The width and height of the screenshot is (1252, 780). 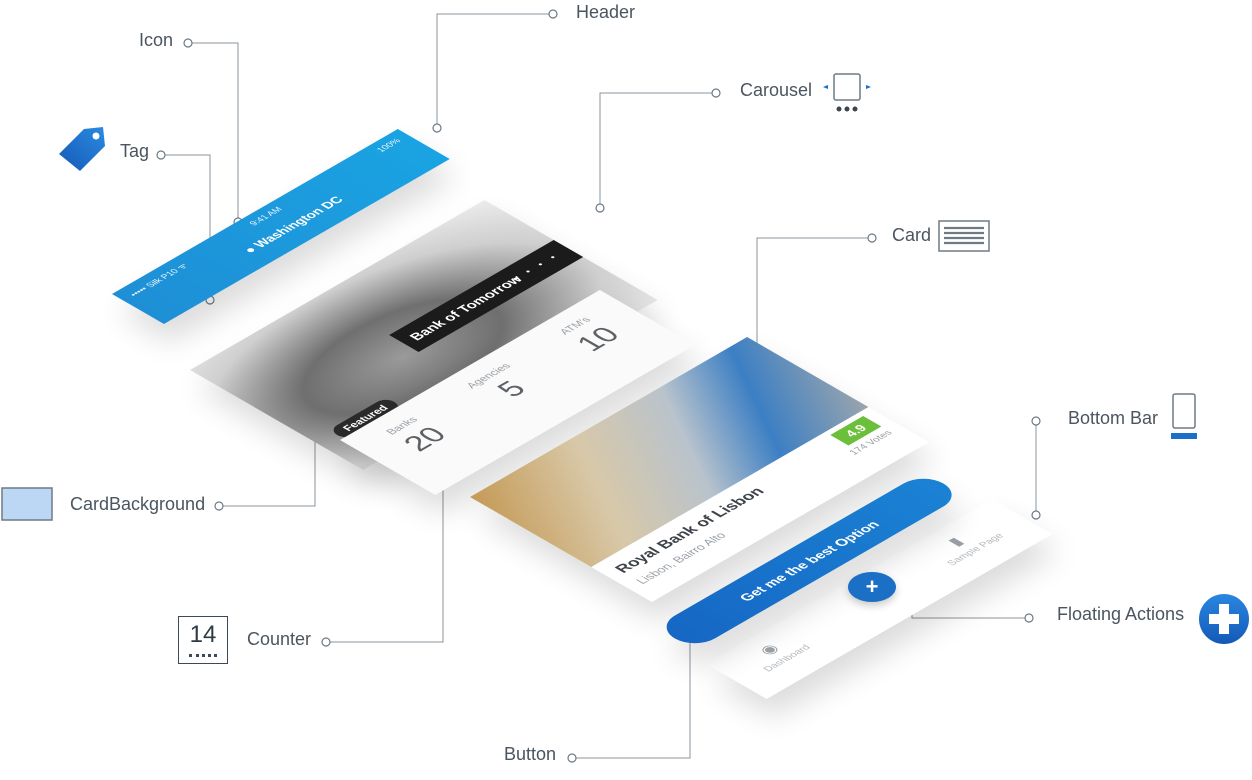 I want to click on connector-button, so click(x=632, y=688).